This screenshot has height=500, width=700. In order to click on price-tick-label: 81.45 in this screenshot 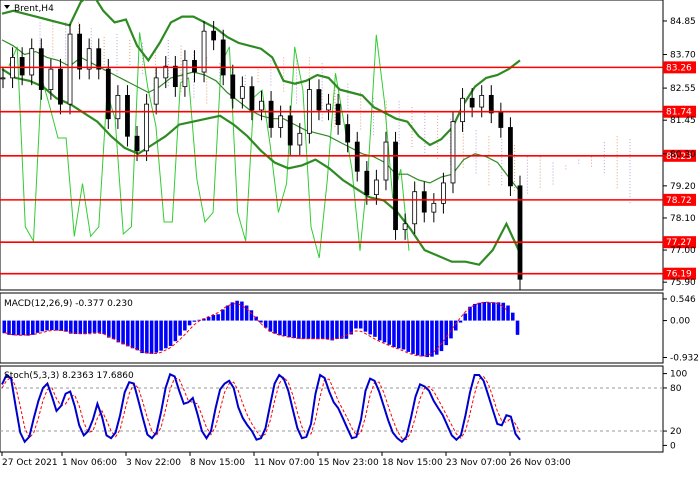, I will do `click(683, 121)`.